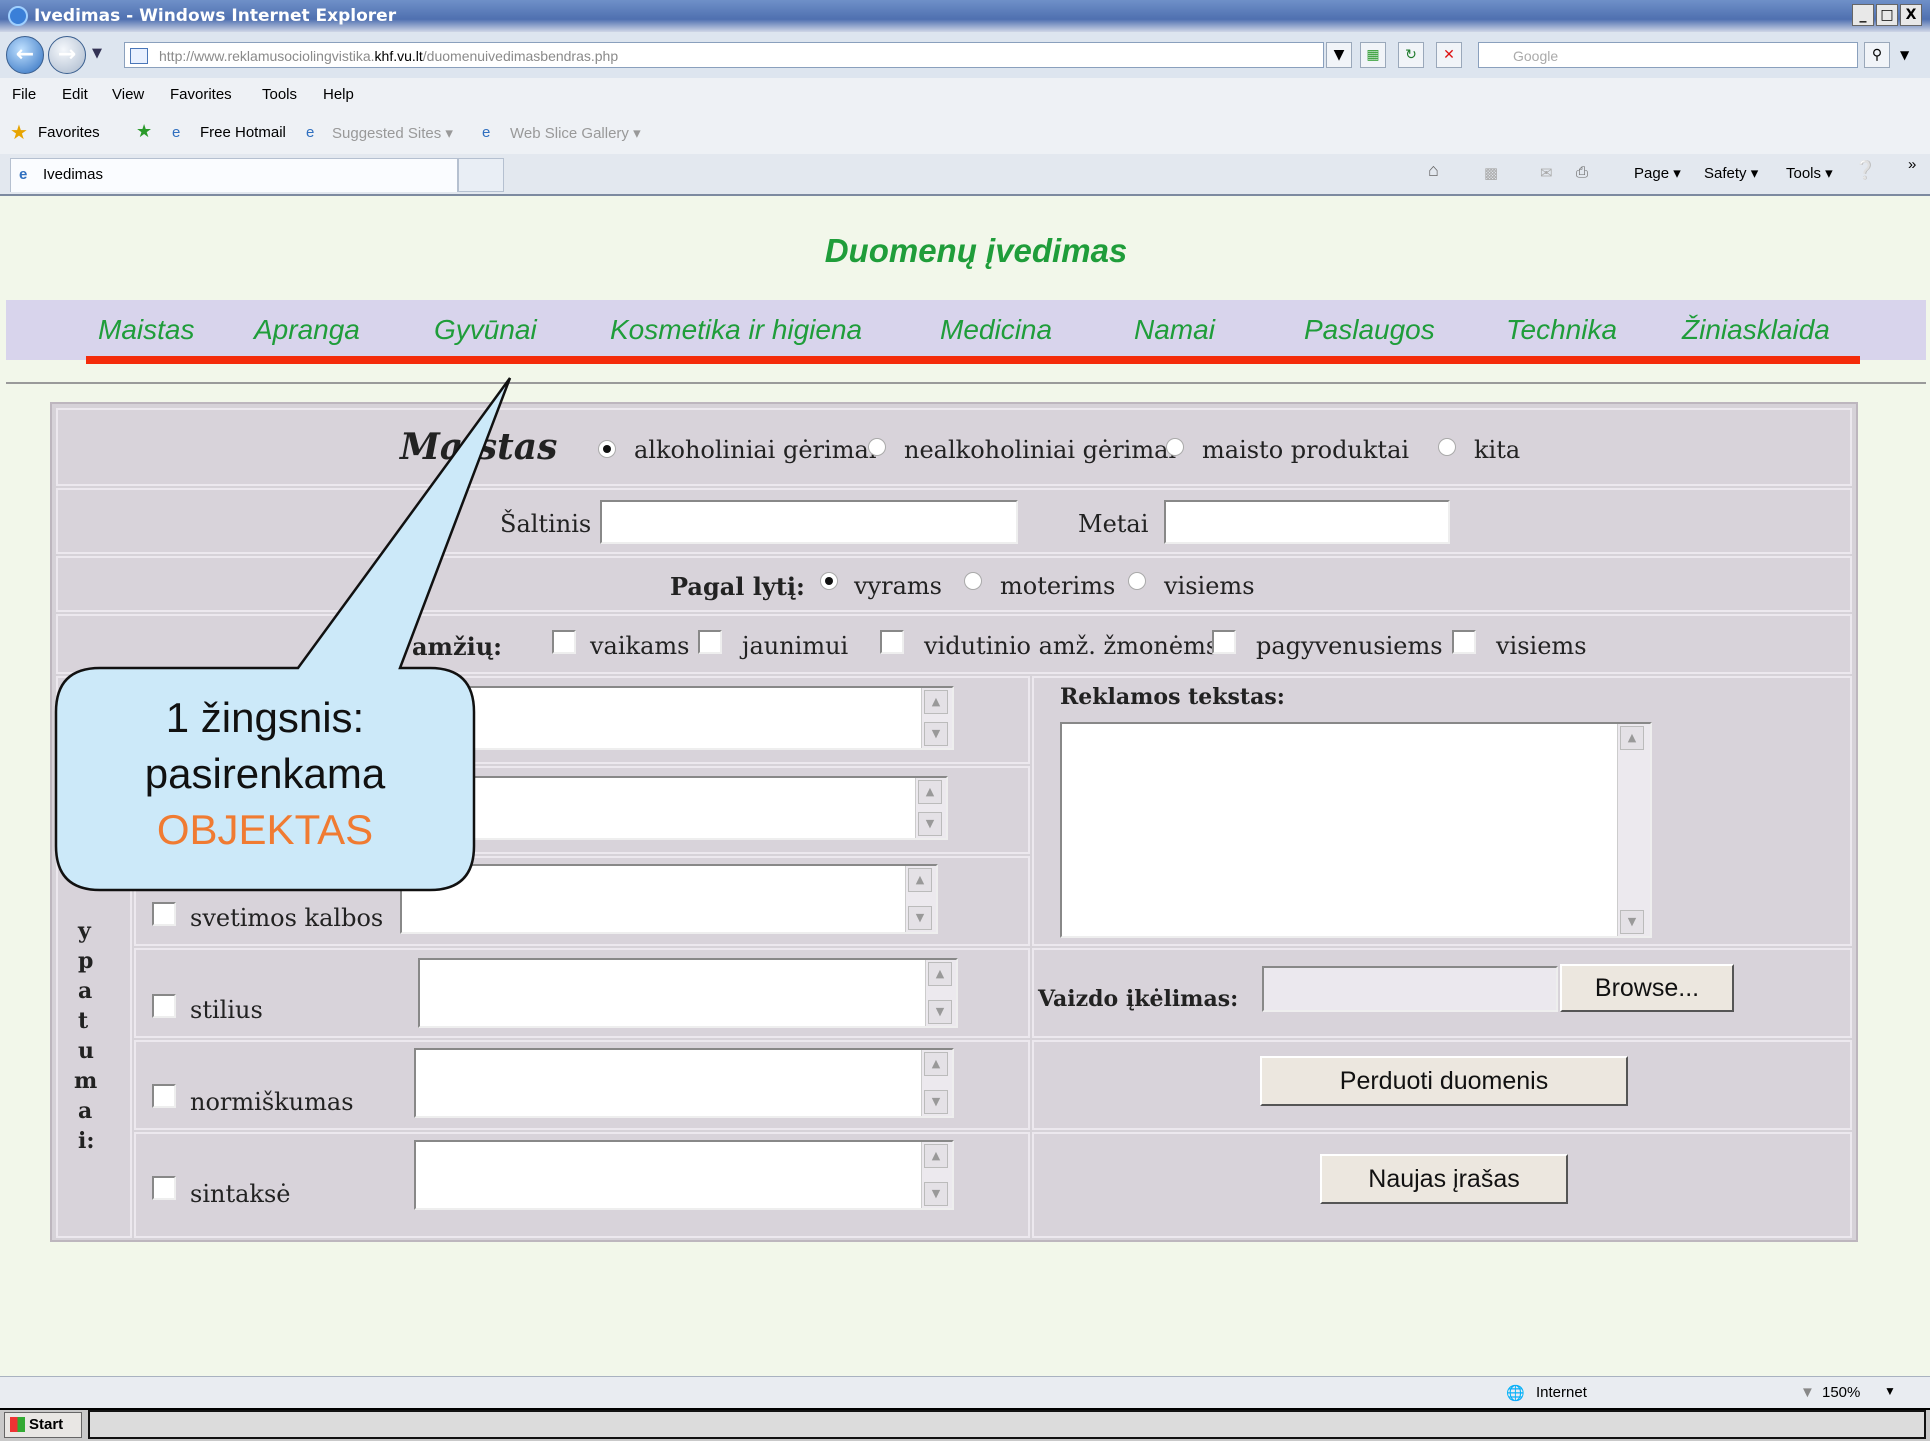  What do you see at coordinates (243, 132) in the screenshot?
I see `fav-free-hotmail: Free Hotmail` at bounding box center [243, 132].